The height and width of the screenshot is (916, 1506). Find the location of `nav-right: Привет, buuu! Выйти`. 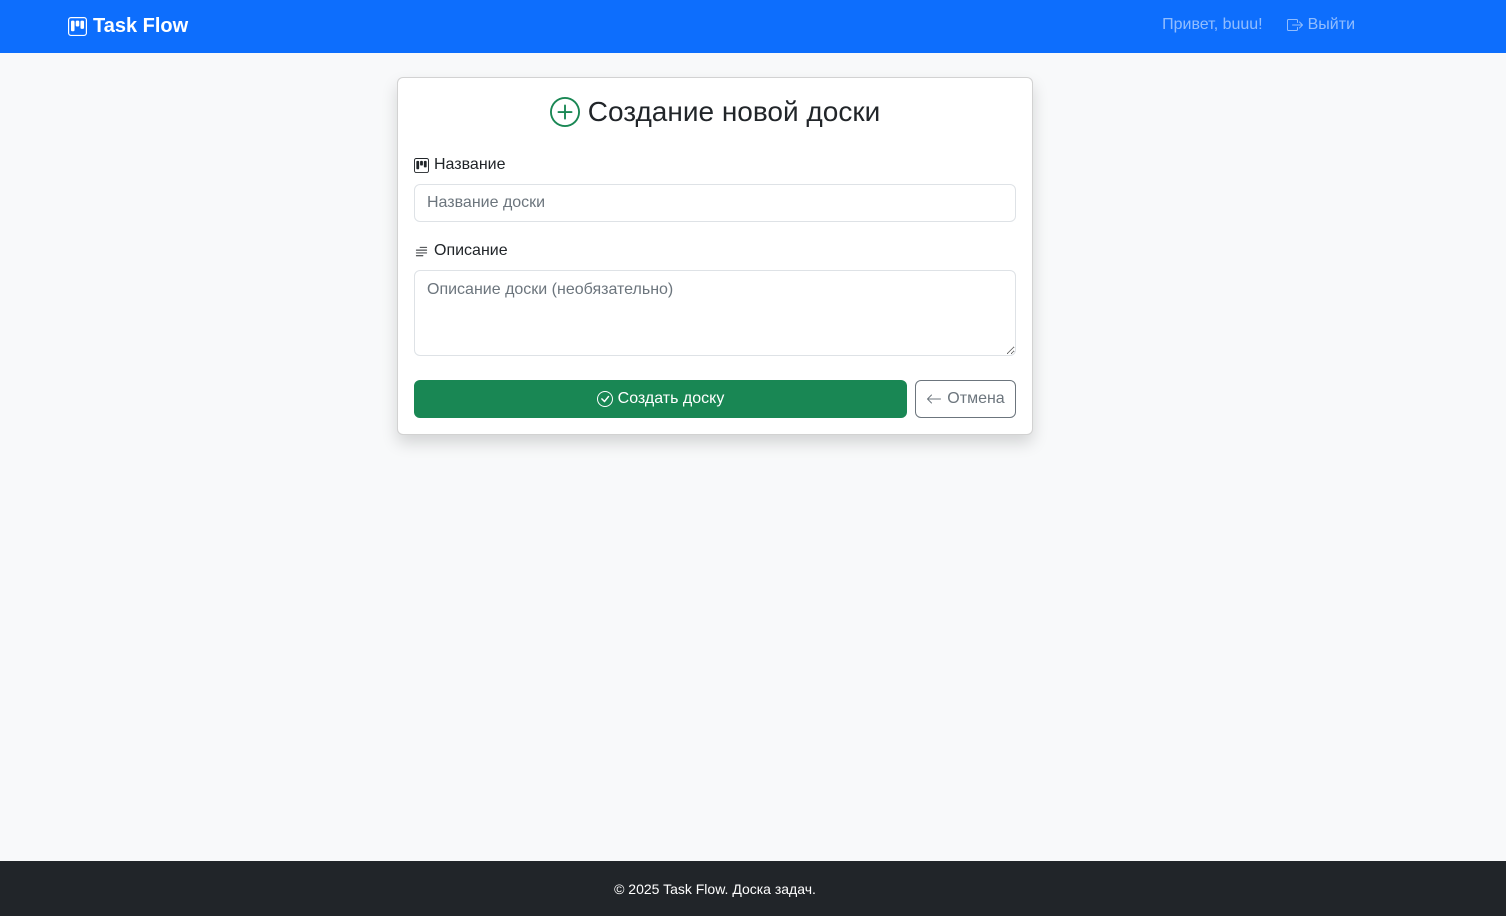

nav-right: Привет, buuu! Выйти is located at coordinates (1258, 25).